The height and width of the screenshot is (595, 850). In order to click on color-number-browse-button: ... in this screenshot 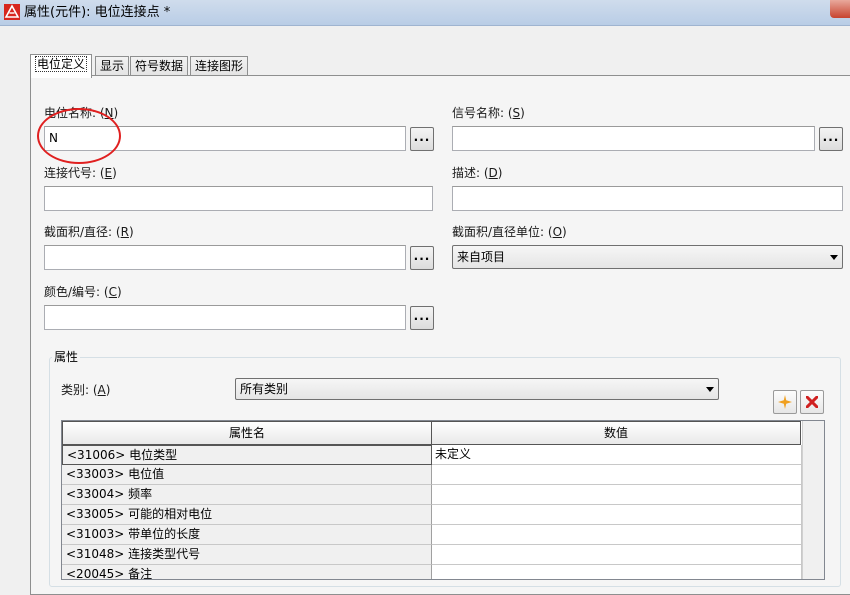, I will do `click(422, 318)`.